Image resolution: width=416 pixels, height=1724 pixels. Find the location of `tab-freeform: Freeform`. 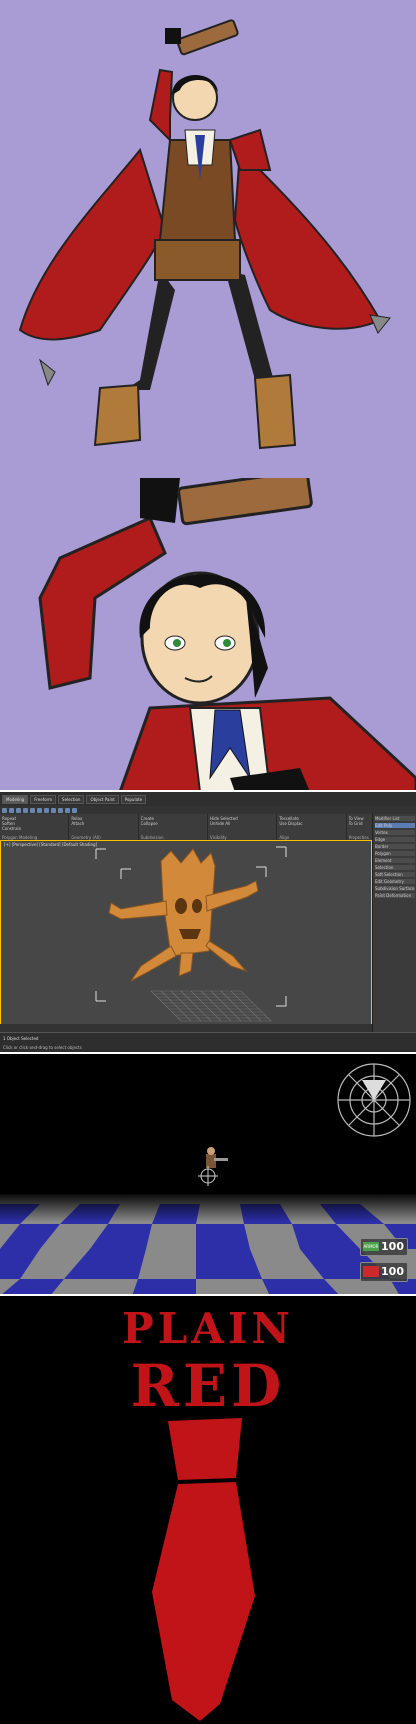

tab-freeform: Freeform is located at coordinates (43, 799).